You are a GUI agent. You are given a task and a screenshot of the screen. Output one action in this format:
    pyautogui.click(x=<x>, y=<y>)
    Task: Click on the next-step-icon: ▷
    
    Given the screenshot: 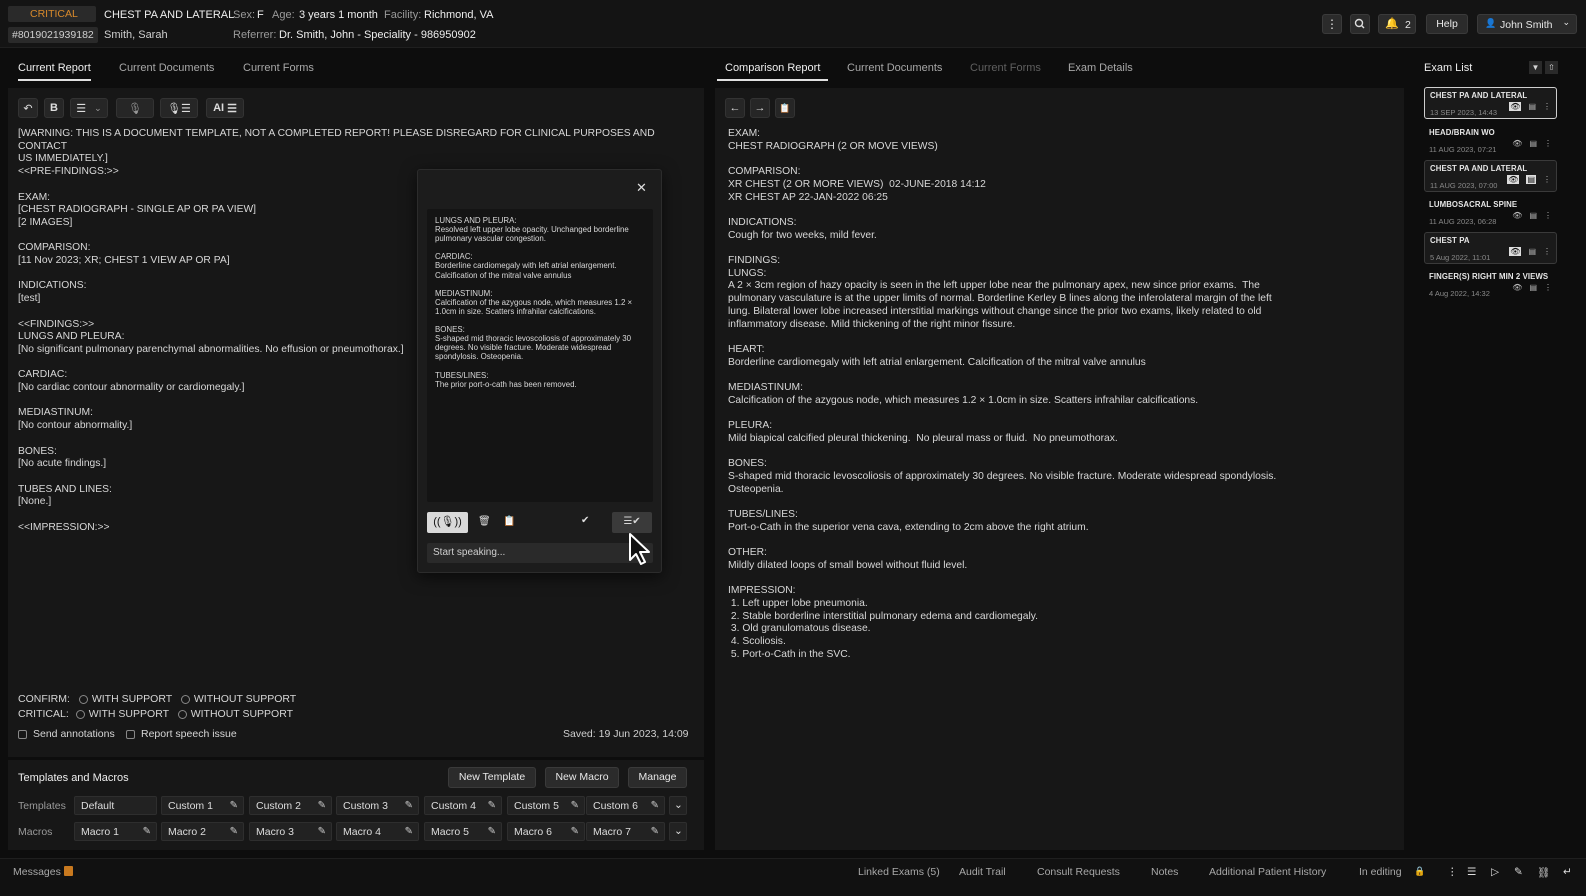 What is the action you would take?
    pyautogui.click(x=1495, y=872)
    